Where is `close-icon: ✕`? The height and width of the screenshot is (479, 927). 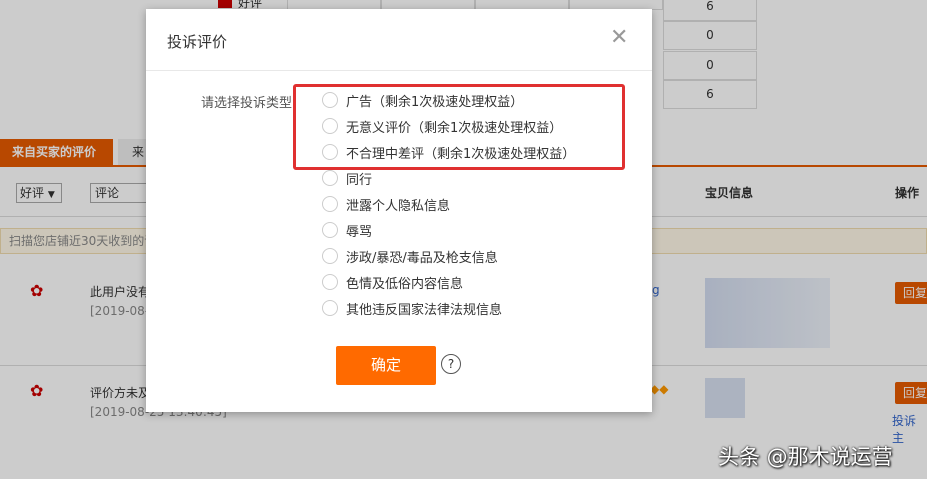
close-icon: ✕ is located at coordinates (619, 37).